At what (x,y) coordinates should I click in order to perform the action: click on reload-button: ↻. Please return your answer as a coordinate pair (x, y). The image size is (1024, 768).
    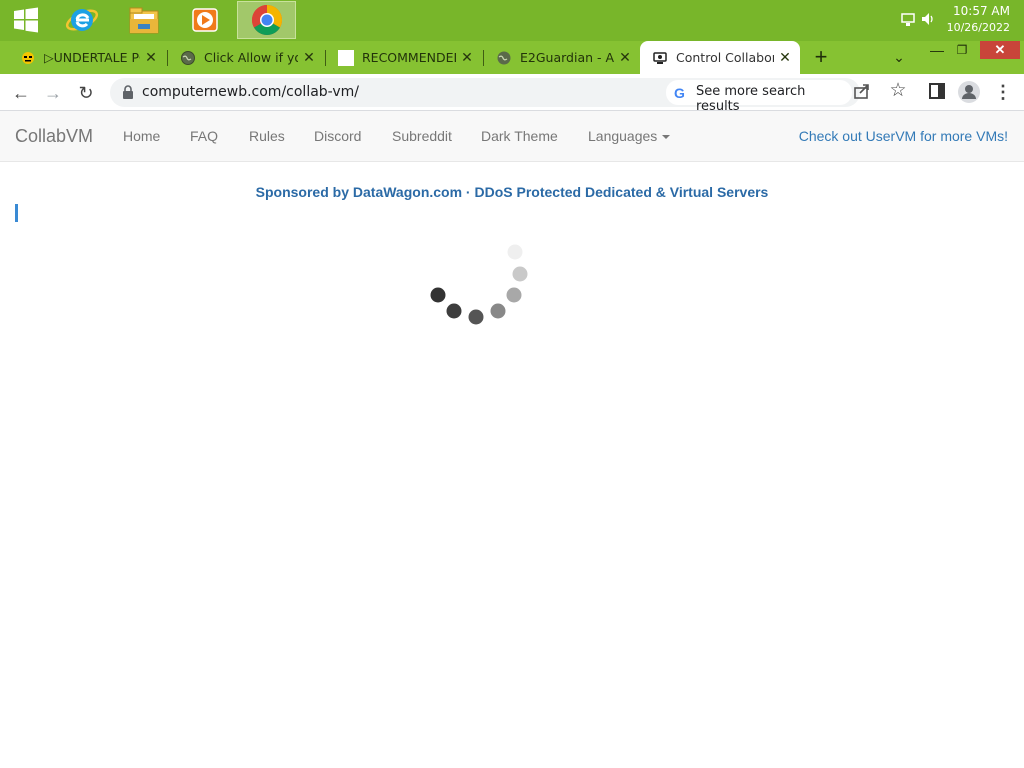
    Looking at the image, I should click on (86, 93).